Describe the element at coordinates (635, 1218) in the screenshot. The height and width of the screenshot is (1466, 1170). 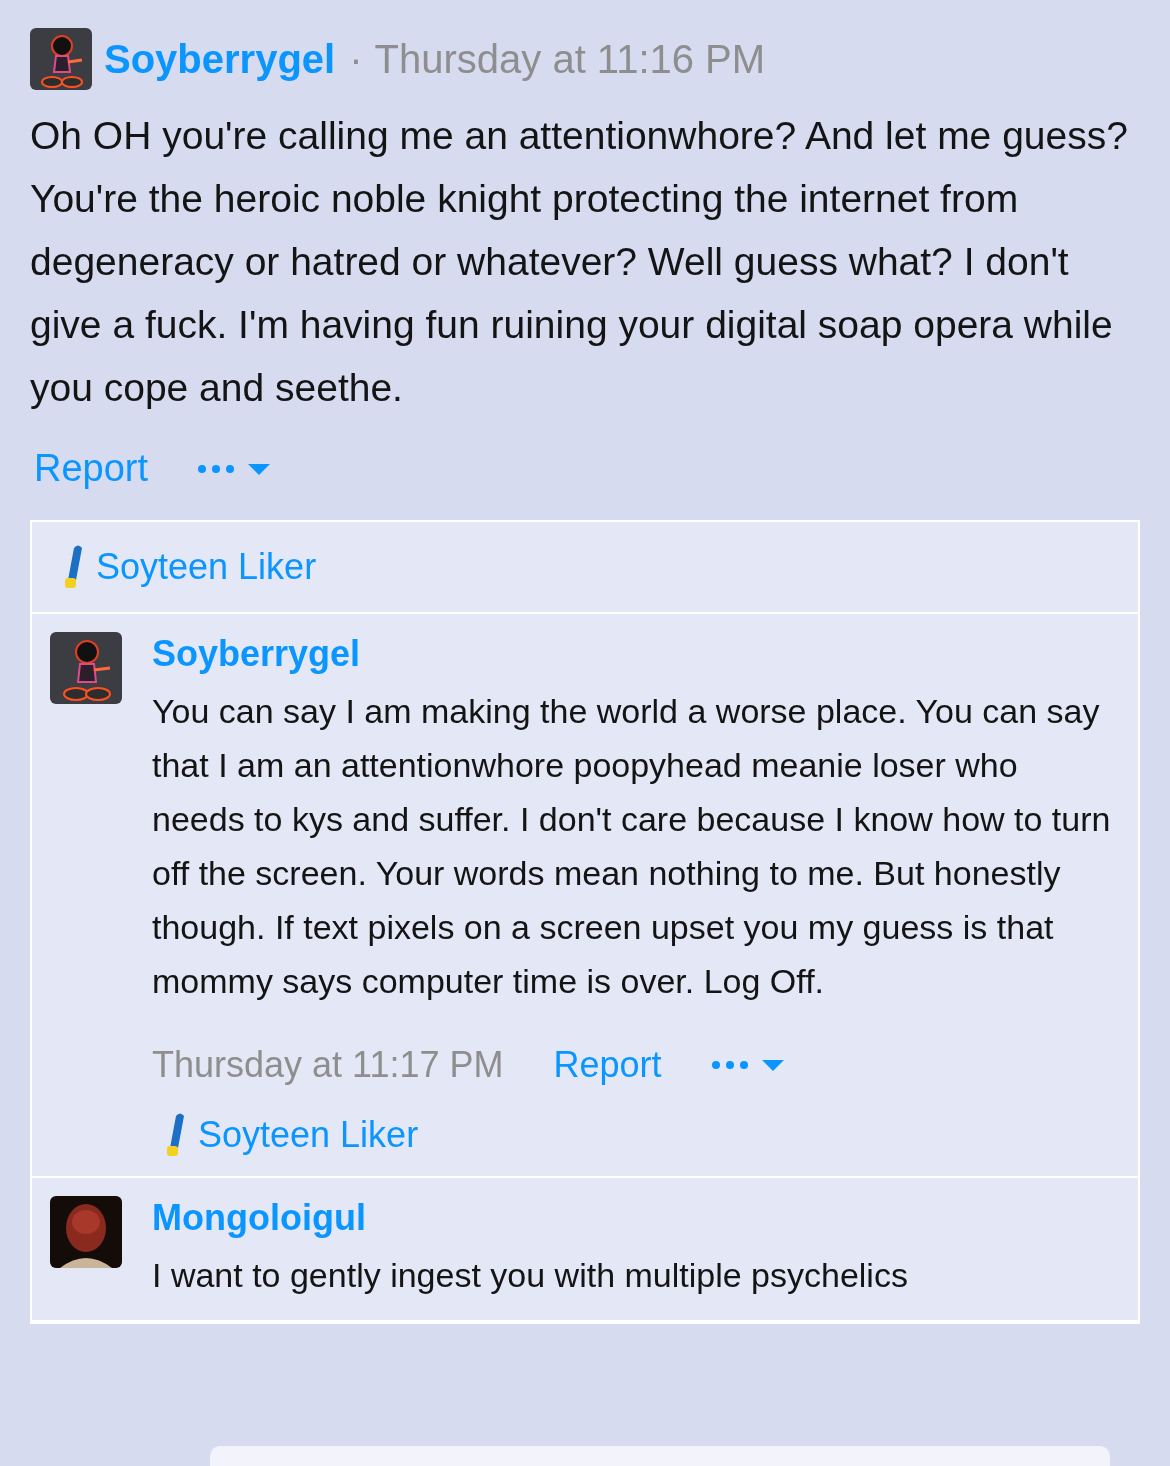
I see `author-link: Mongoloigul` at that location.